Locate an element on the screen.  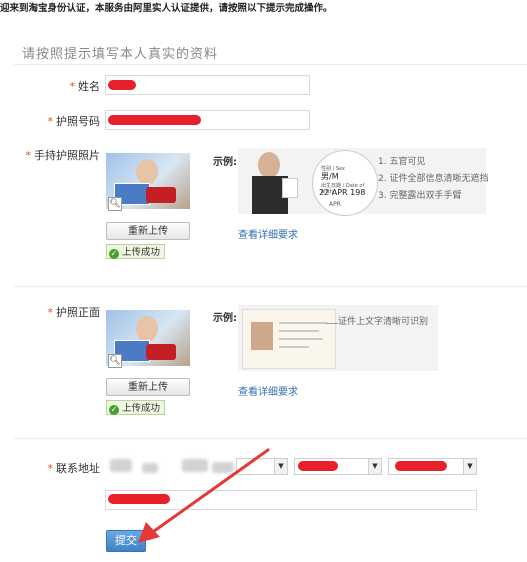
annotation-arrow is located at coordinates (204, 495).